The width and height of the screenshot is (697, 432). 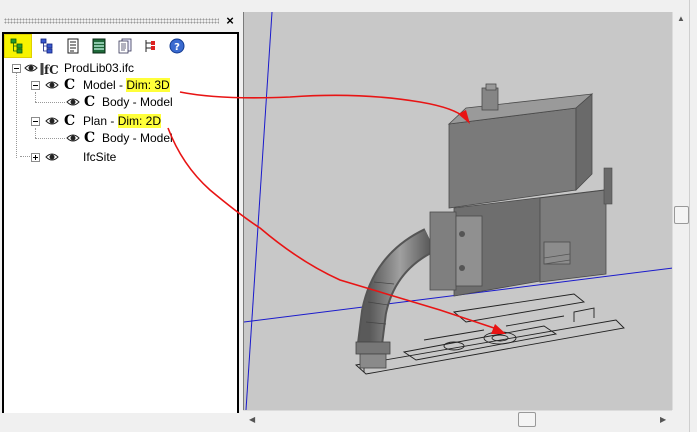 I want to click on tree-node-site: IfcSite, so click(x=116, y=157).